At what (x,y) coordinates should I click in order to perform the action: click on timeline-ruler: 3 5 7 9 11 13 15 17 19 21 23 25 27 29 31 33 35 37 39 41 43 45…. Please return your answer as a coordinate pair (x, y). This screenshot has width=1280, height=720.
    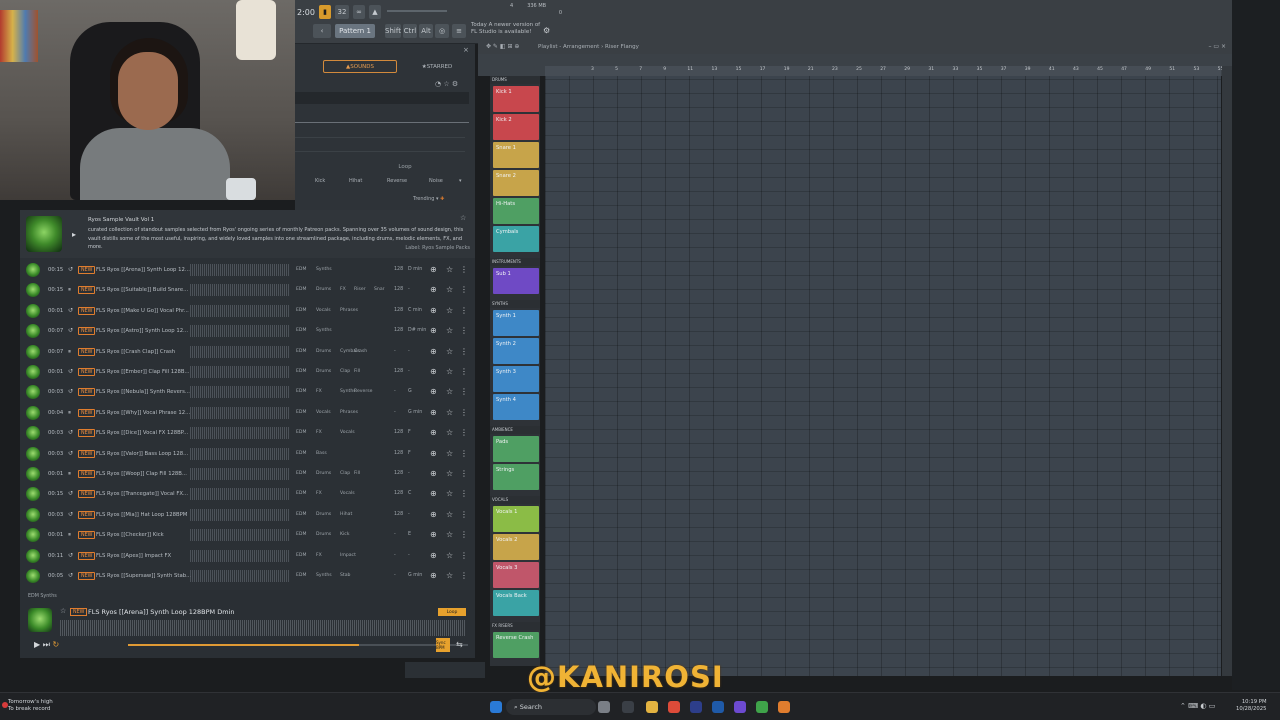
    Looking at the image, I should click on (884, 71).